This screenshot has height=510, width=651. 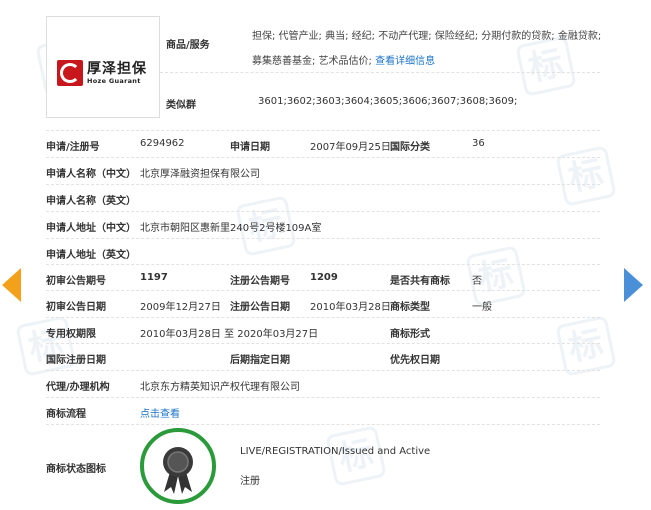 What do you see at coordinates (410, 334) in the screenshot?
I see `tm-form-label: 商标形式` at bounding box center [410, 334].